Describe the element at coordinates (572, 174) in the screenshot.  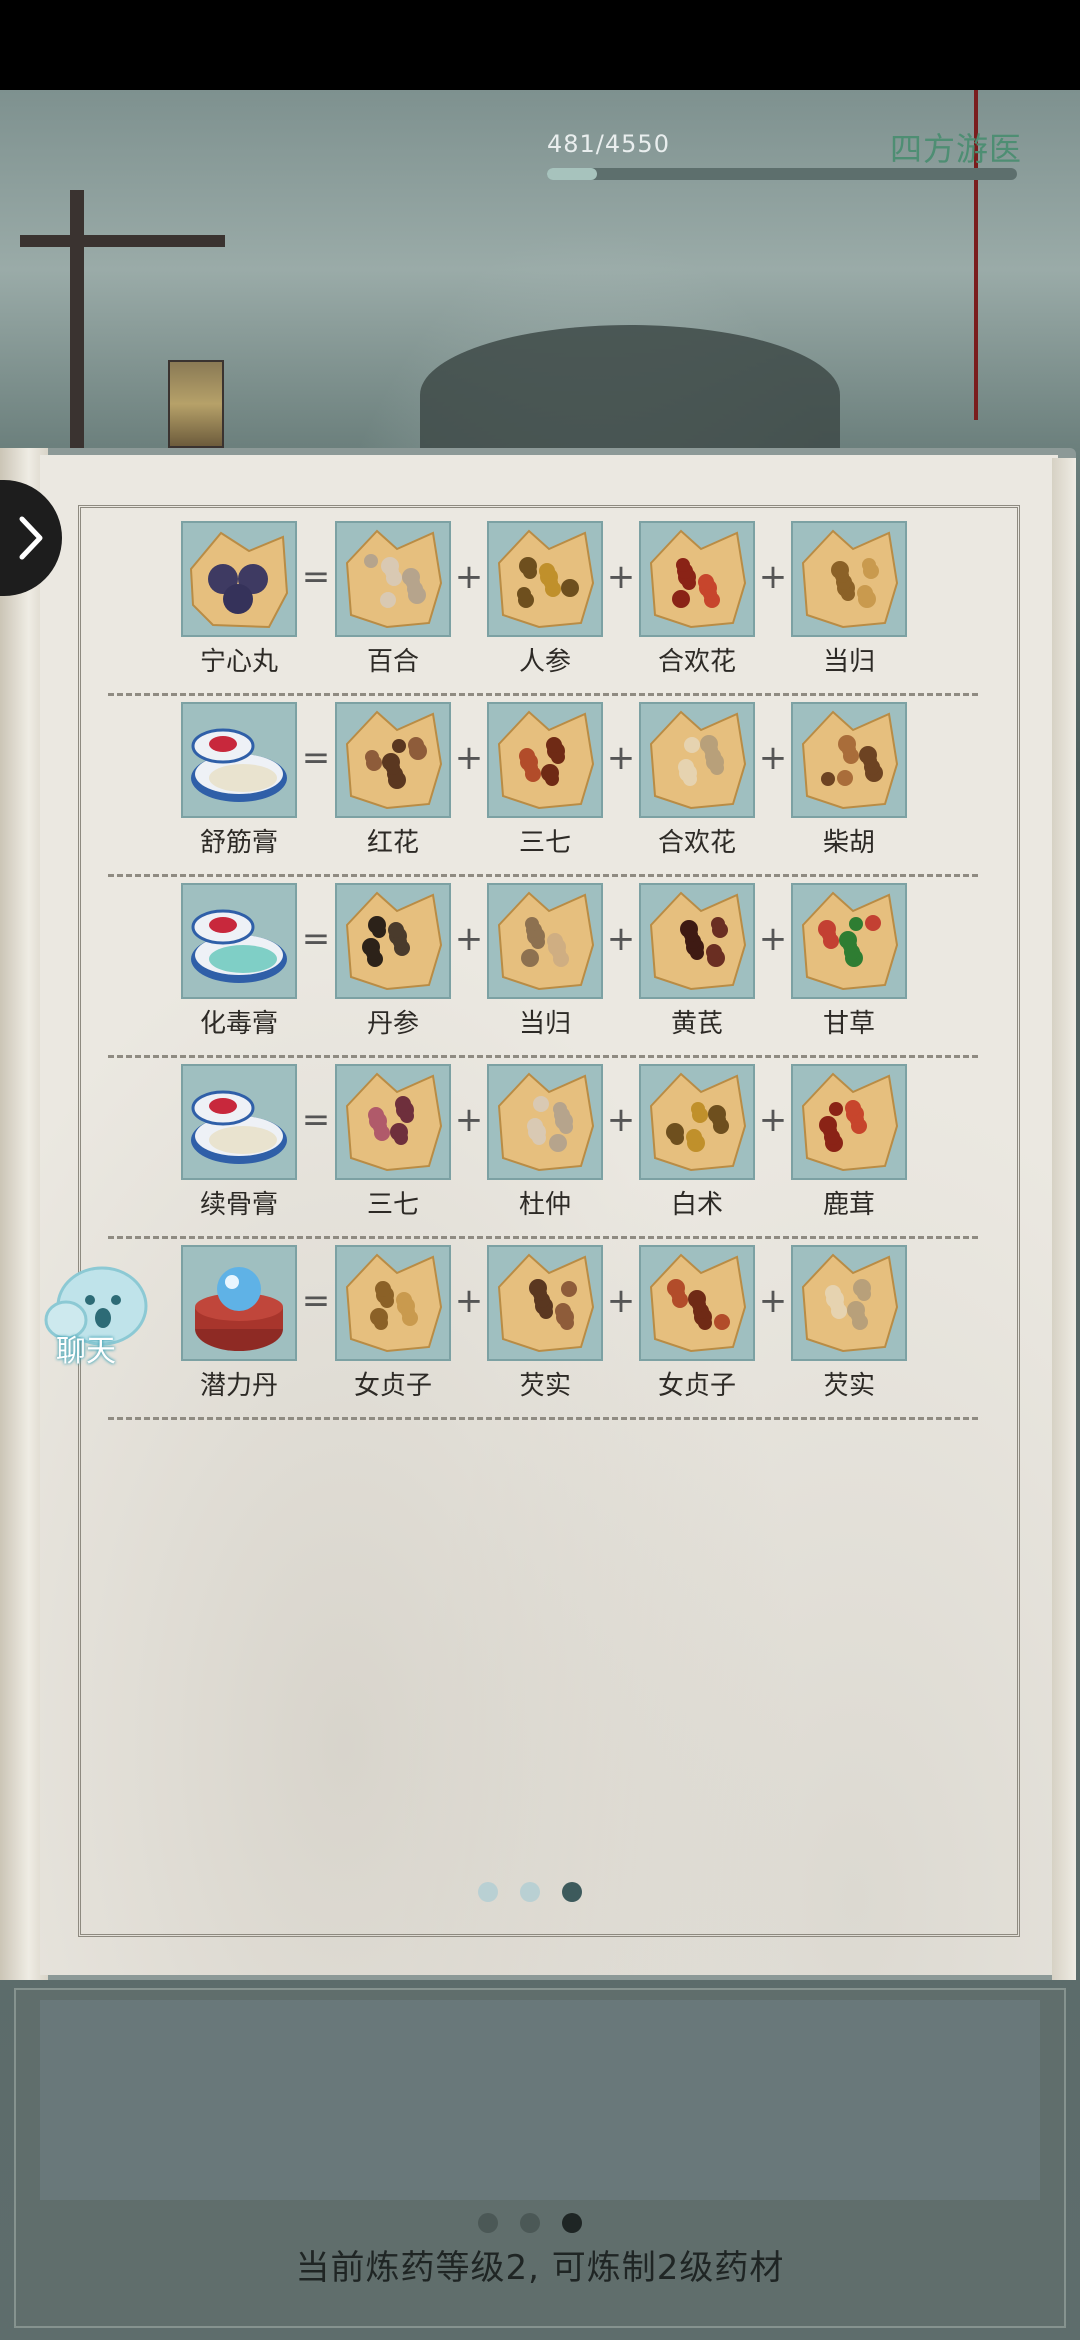
I see `experience-progress-fill` at that location.